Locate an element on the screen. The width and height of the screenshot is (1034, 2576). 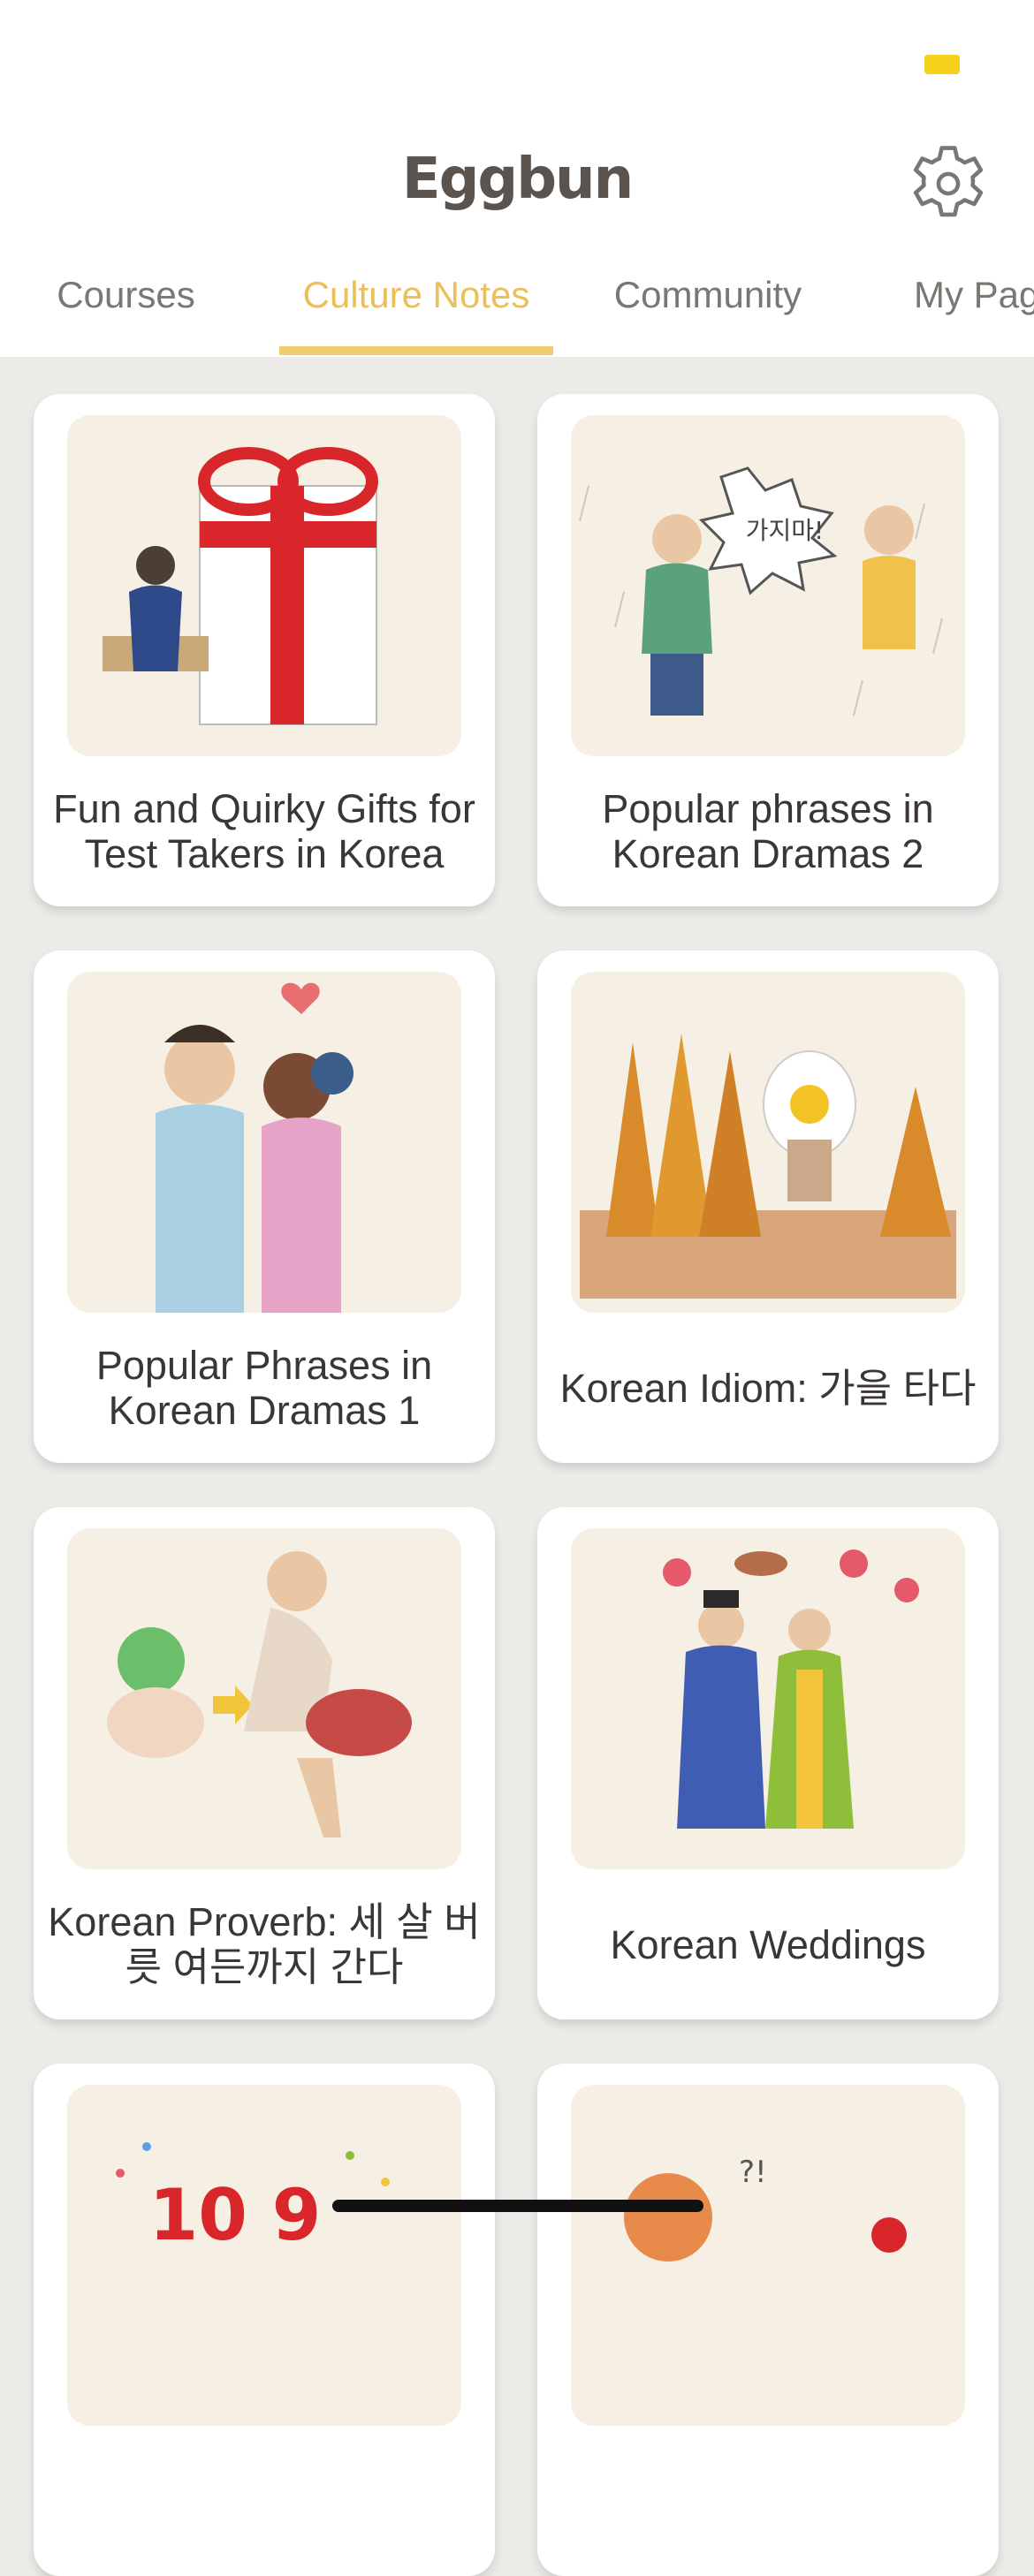
culture-note-card: ?! is located at coordinates (768, 2320).